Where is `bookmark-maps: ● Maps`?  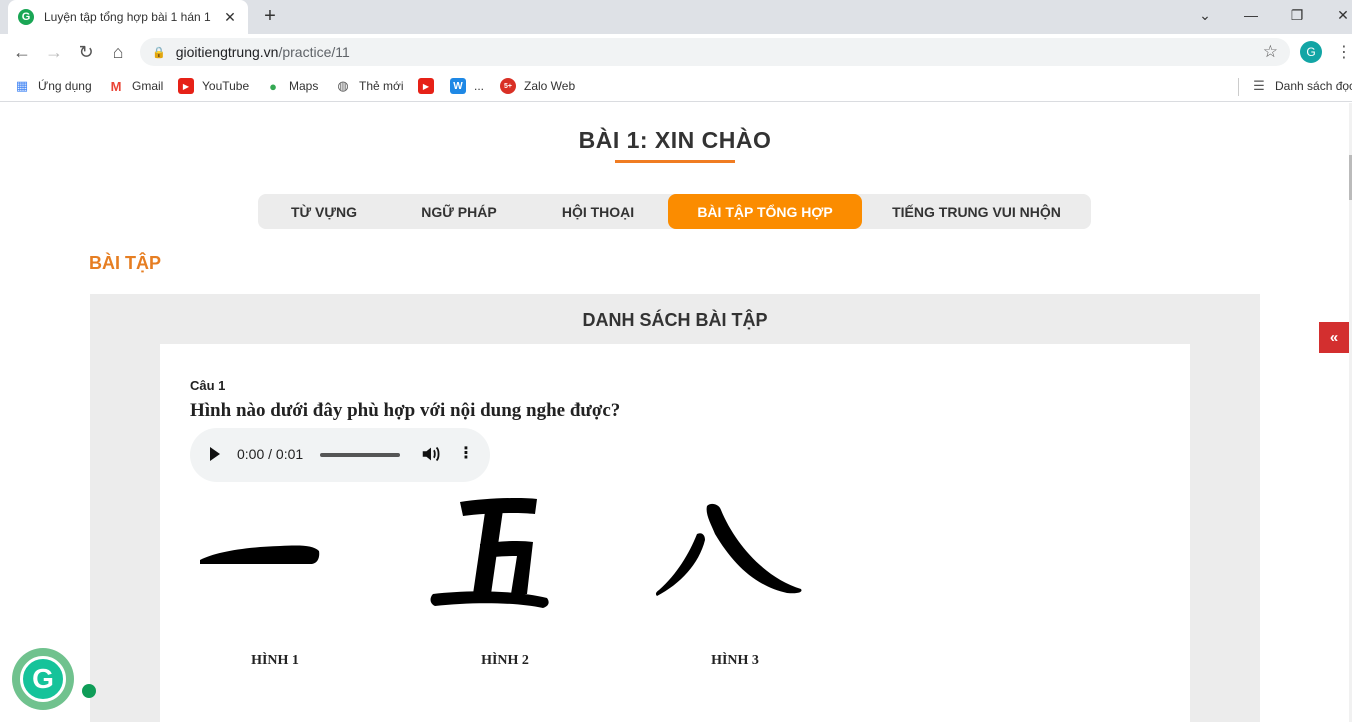
bookmark-maps: ● Maps is located at coordinates (291, 86).